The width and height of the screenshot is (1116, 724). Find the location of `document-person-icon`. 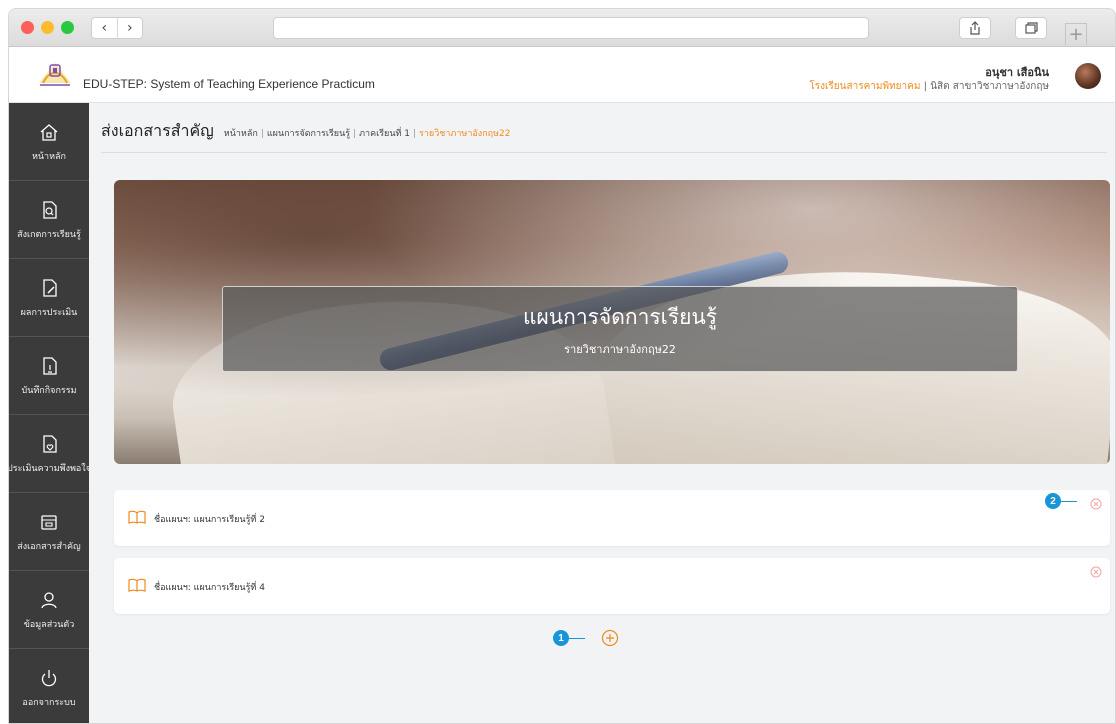

document-person-icon is located at coordinates (50, 365).